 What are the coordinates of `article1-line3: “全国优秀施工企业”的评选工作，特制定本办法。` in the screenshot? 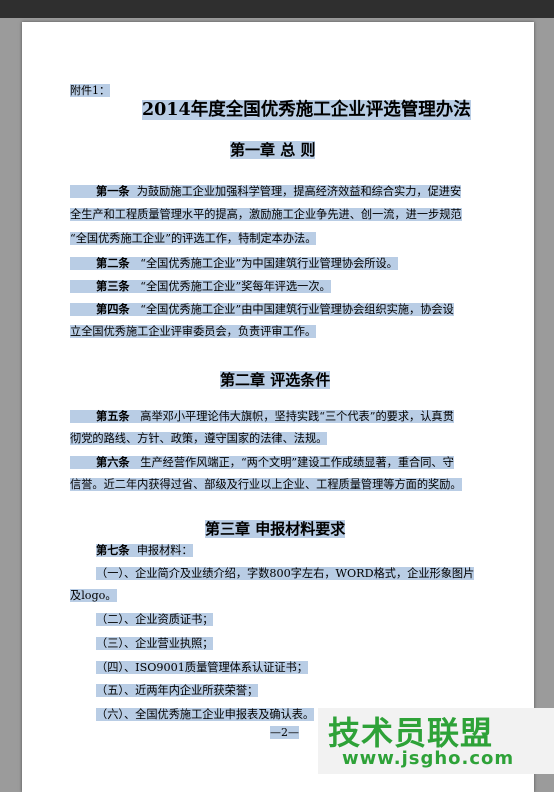 It's located at (193, 238).